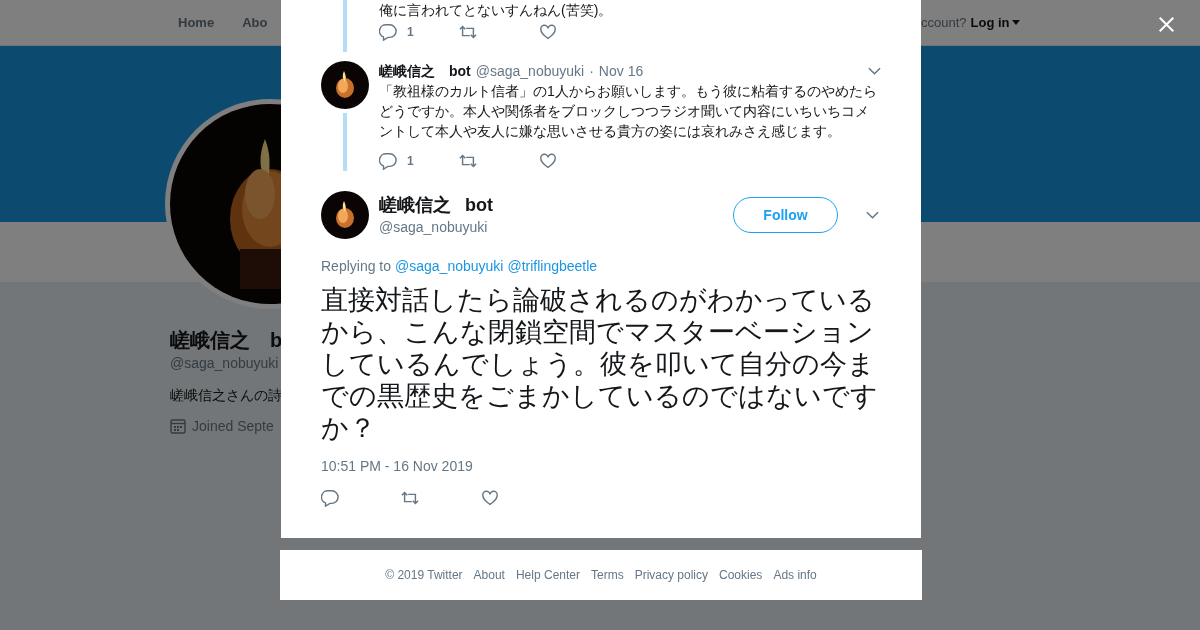 Image resolution: width=1200 pixels, height=630 pixels. Describe the element at coordinates (496, 10) in the screenshot. I see `tweet-text: 俺に言われてとないすんねん(苦笑)。` at that location.